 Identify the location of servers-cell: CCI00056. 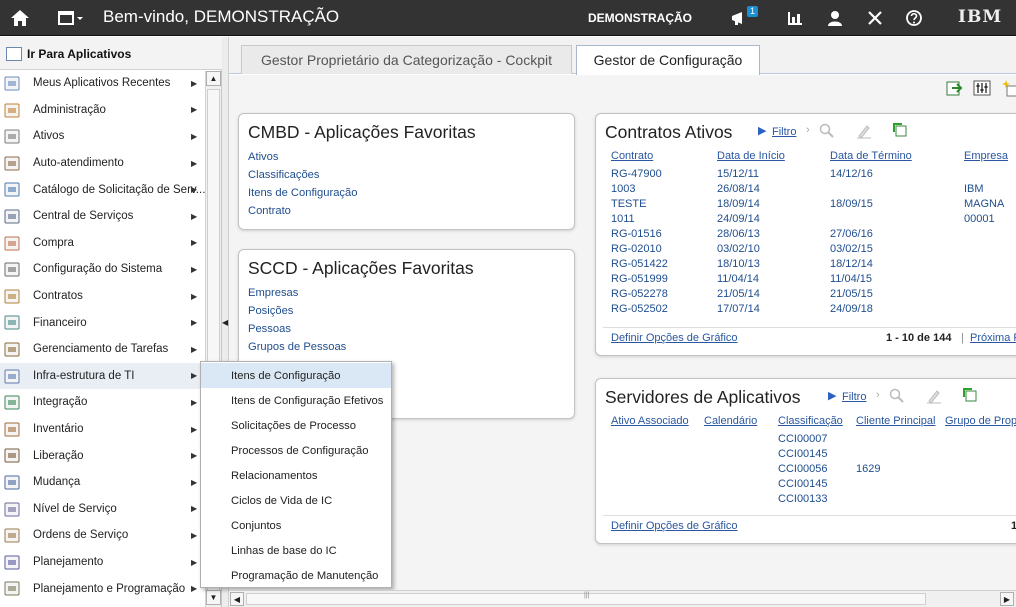
(803, 469).